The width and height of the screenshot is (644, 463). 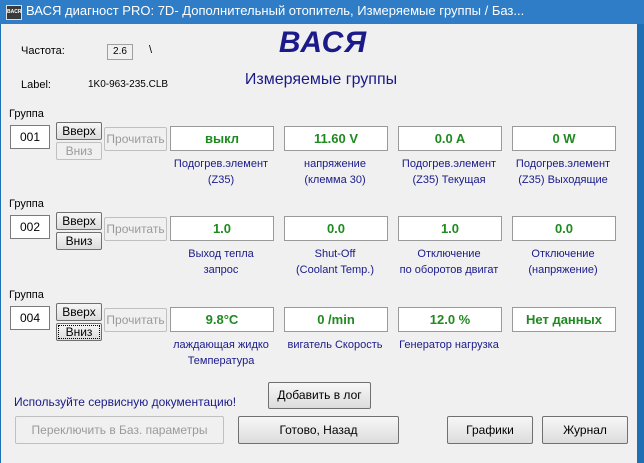 What do you see at coordinates (221, 353) in the screenshot?
I see `value-caption-1: лаждающая жидко Температура` at bounding box center [221, 353].